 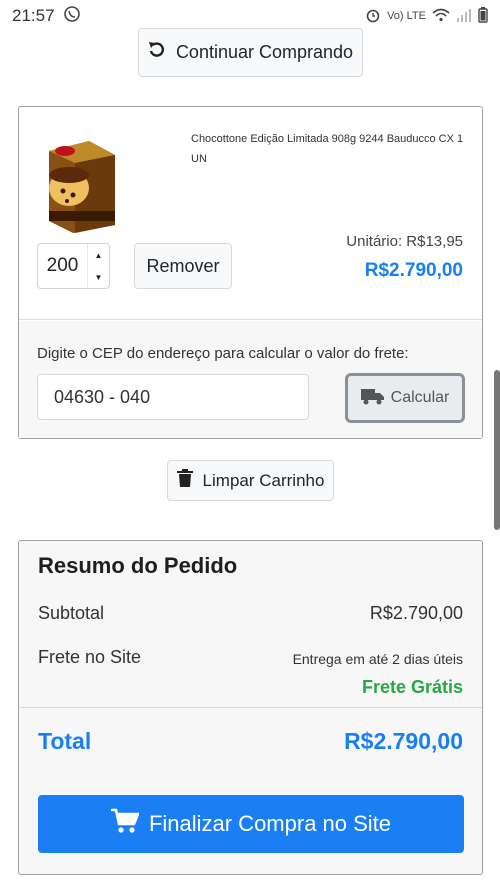 I want to click on subtotal-label: Subtotal, so click(x=71, y=613).